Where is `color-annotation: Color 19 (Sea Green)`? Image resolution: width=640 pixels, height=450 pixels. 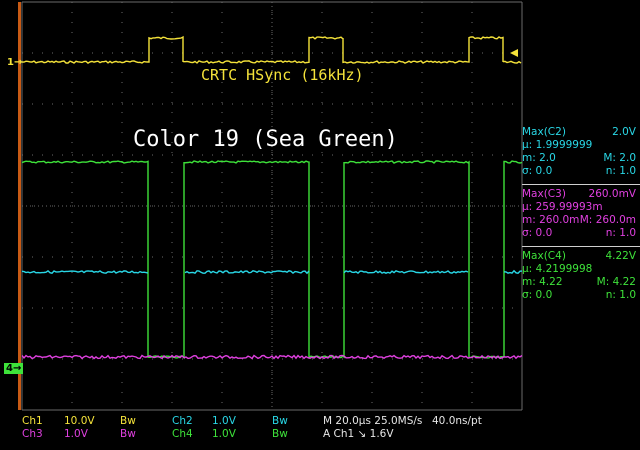
color-annotation: Color 19 (Sea Green) is located at coordinates (265, 139).